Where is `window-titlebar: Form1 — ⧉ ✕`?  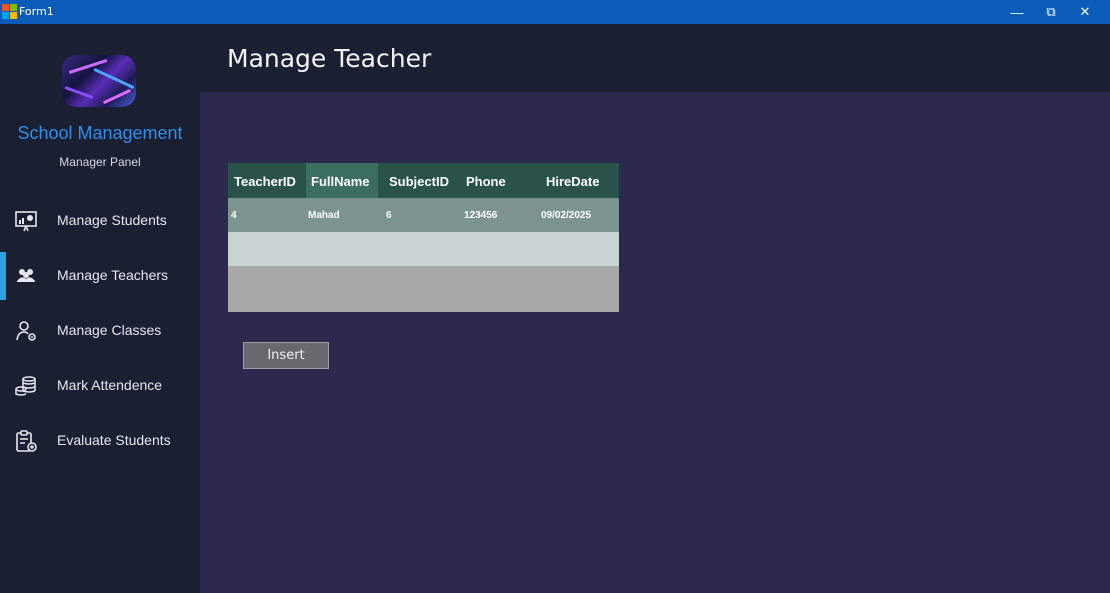
window-titlebar: Form1 — ⧉ ✕ is located at coordinates (555, 12).